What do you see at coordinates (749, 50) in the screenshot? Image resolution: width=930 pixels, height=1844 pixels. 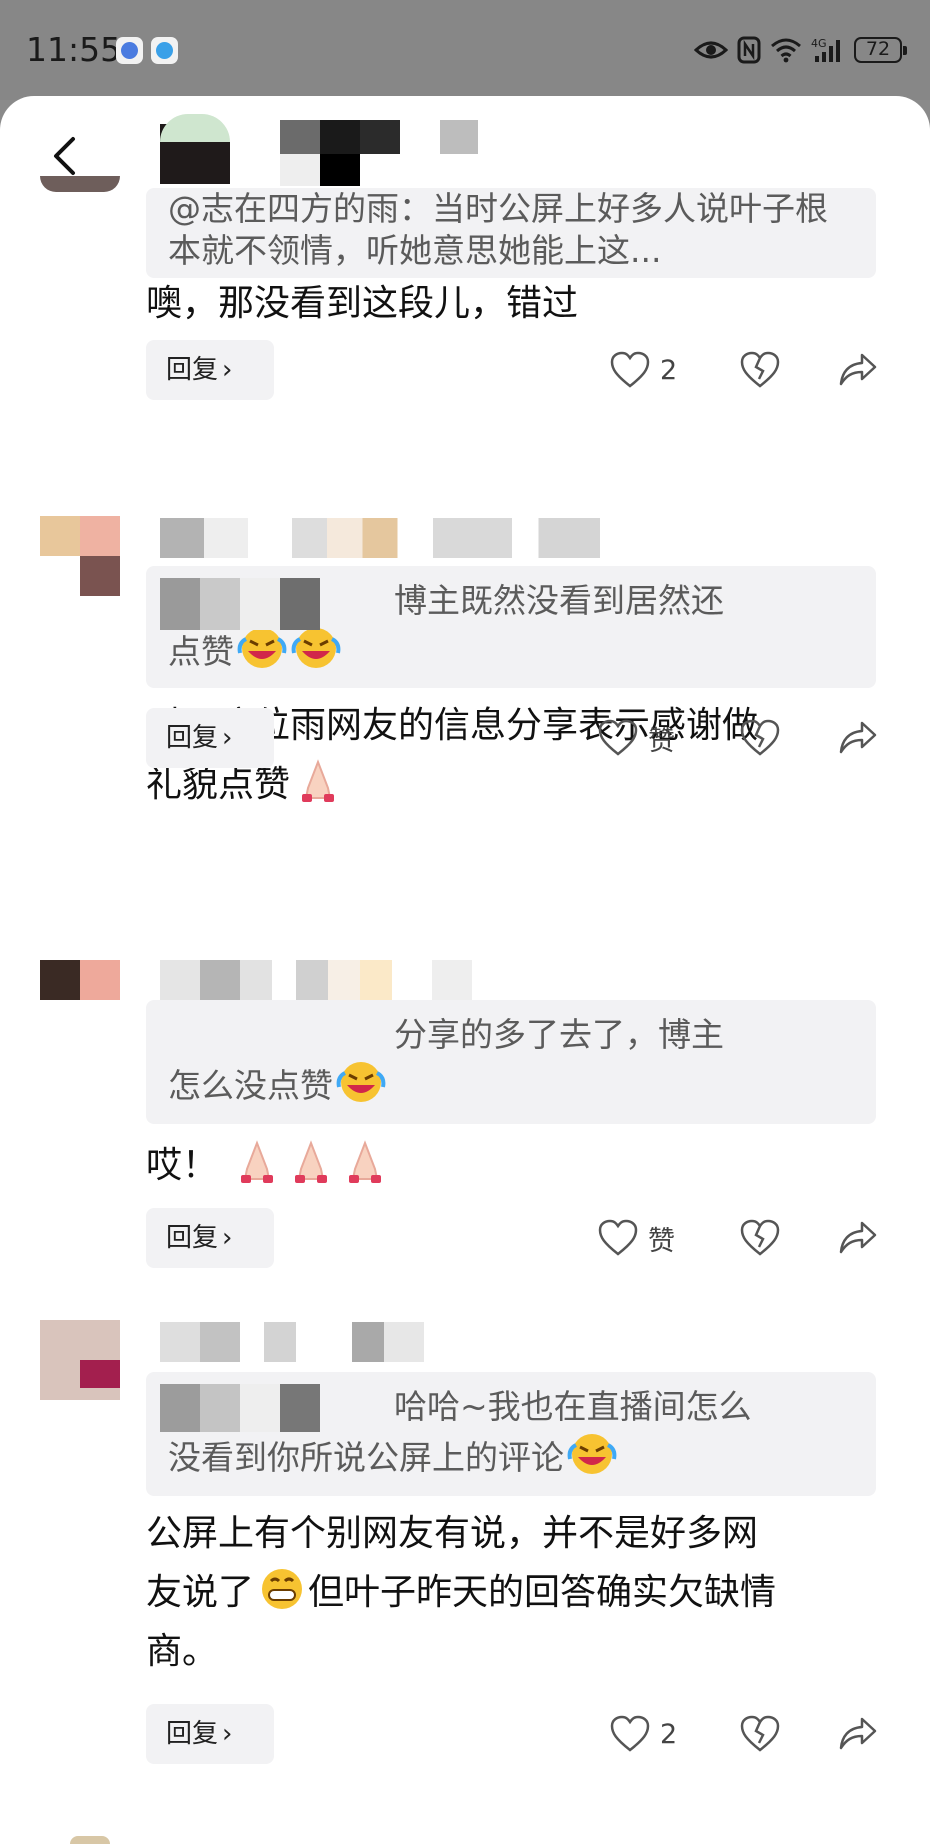 I see `nfc-icon` at bounding box center [749, 50].